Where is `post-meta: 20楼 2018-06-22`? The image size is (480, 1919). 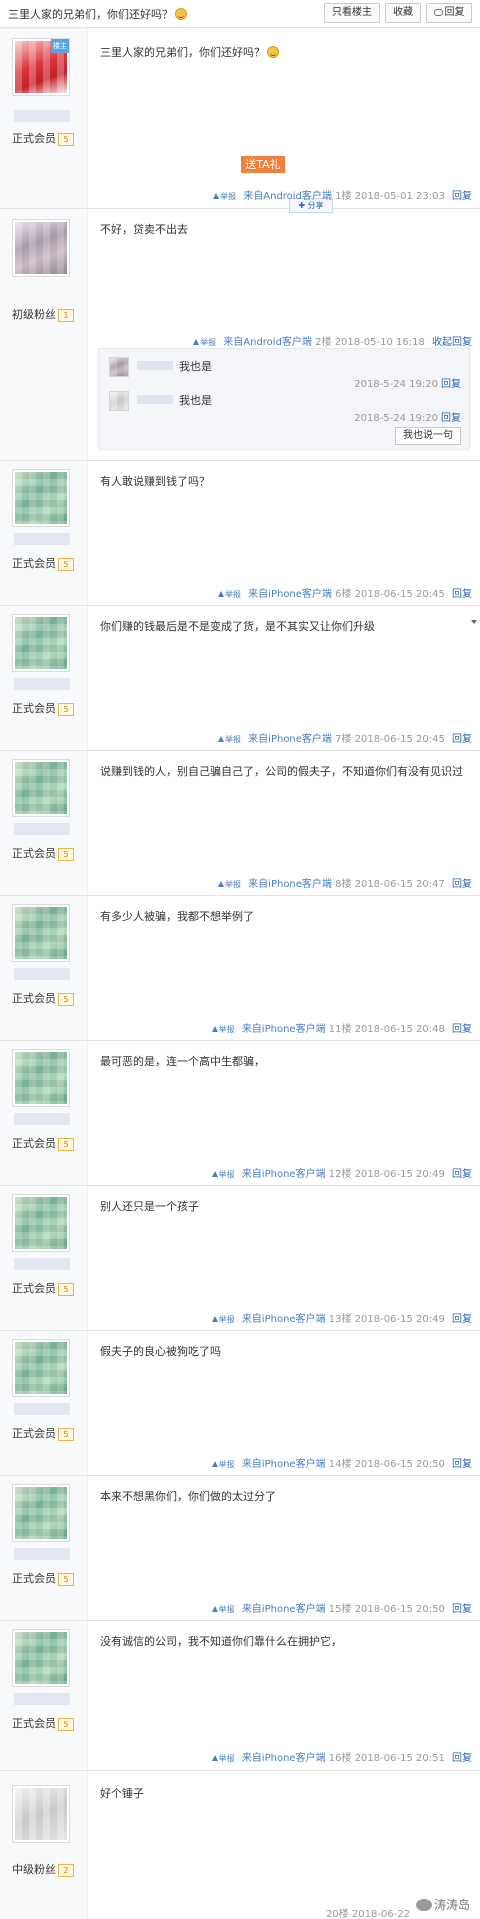 post-meta: 20楼 2018-06-22 is located at coordinates (368, 1912).